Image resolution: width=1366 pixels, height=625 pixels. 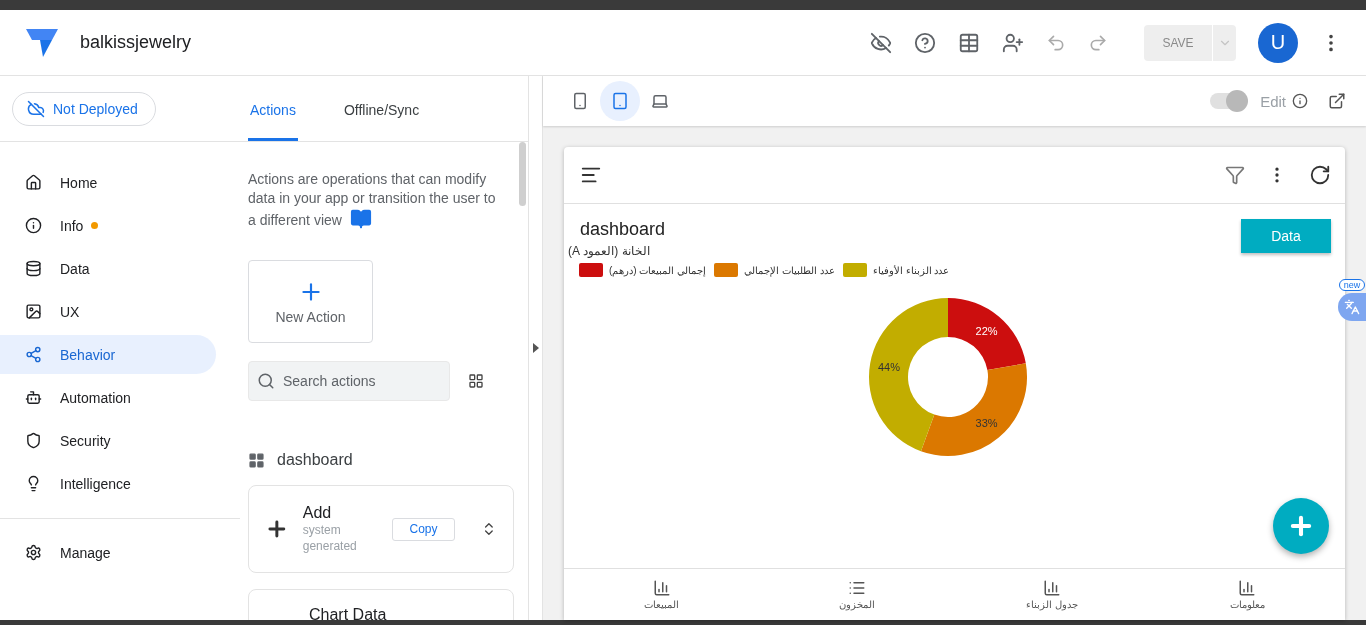 What do you see at coordinates (108, 311) in the screenshot?
I see `nav-item: UX` at bounding box center [108, 311].